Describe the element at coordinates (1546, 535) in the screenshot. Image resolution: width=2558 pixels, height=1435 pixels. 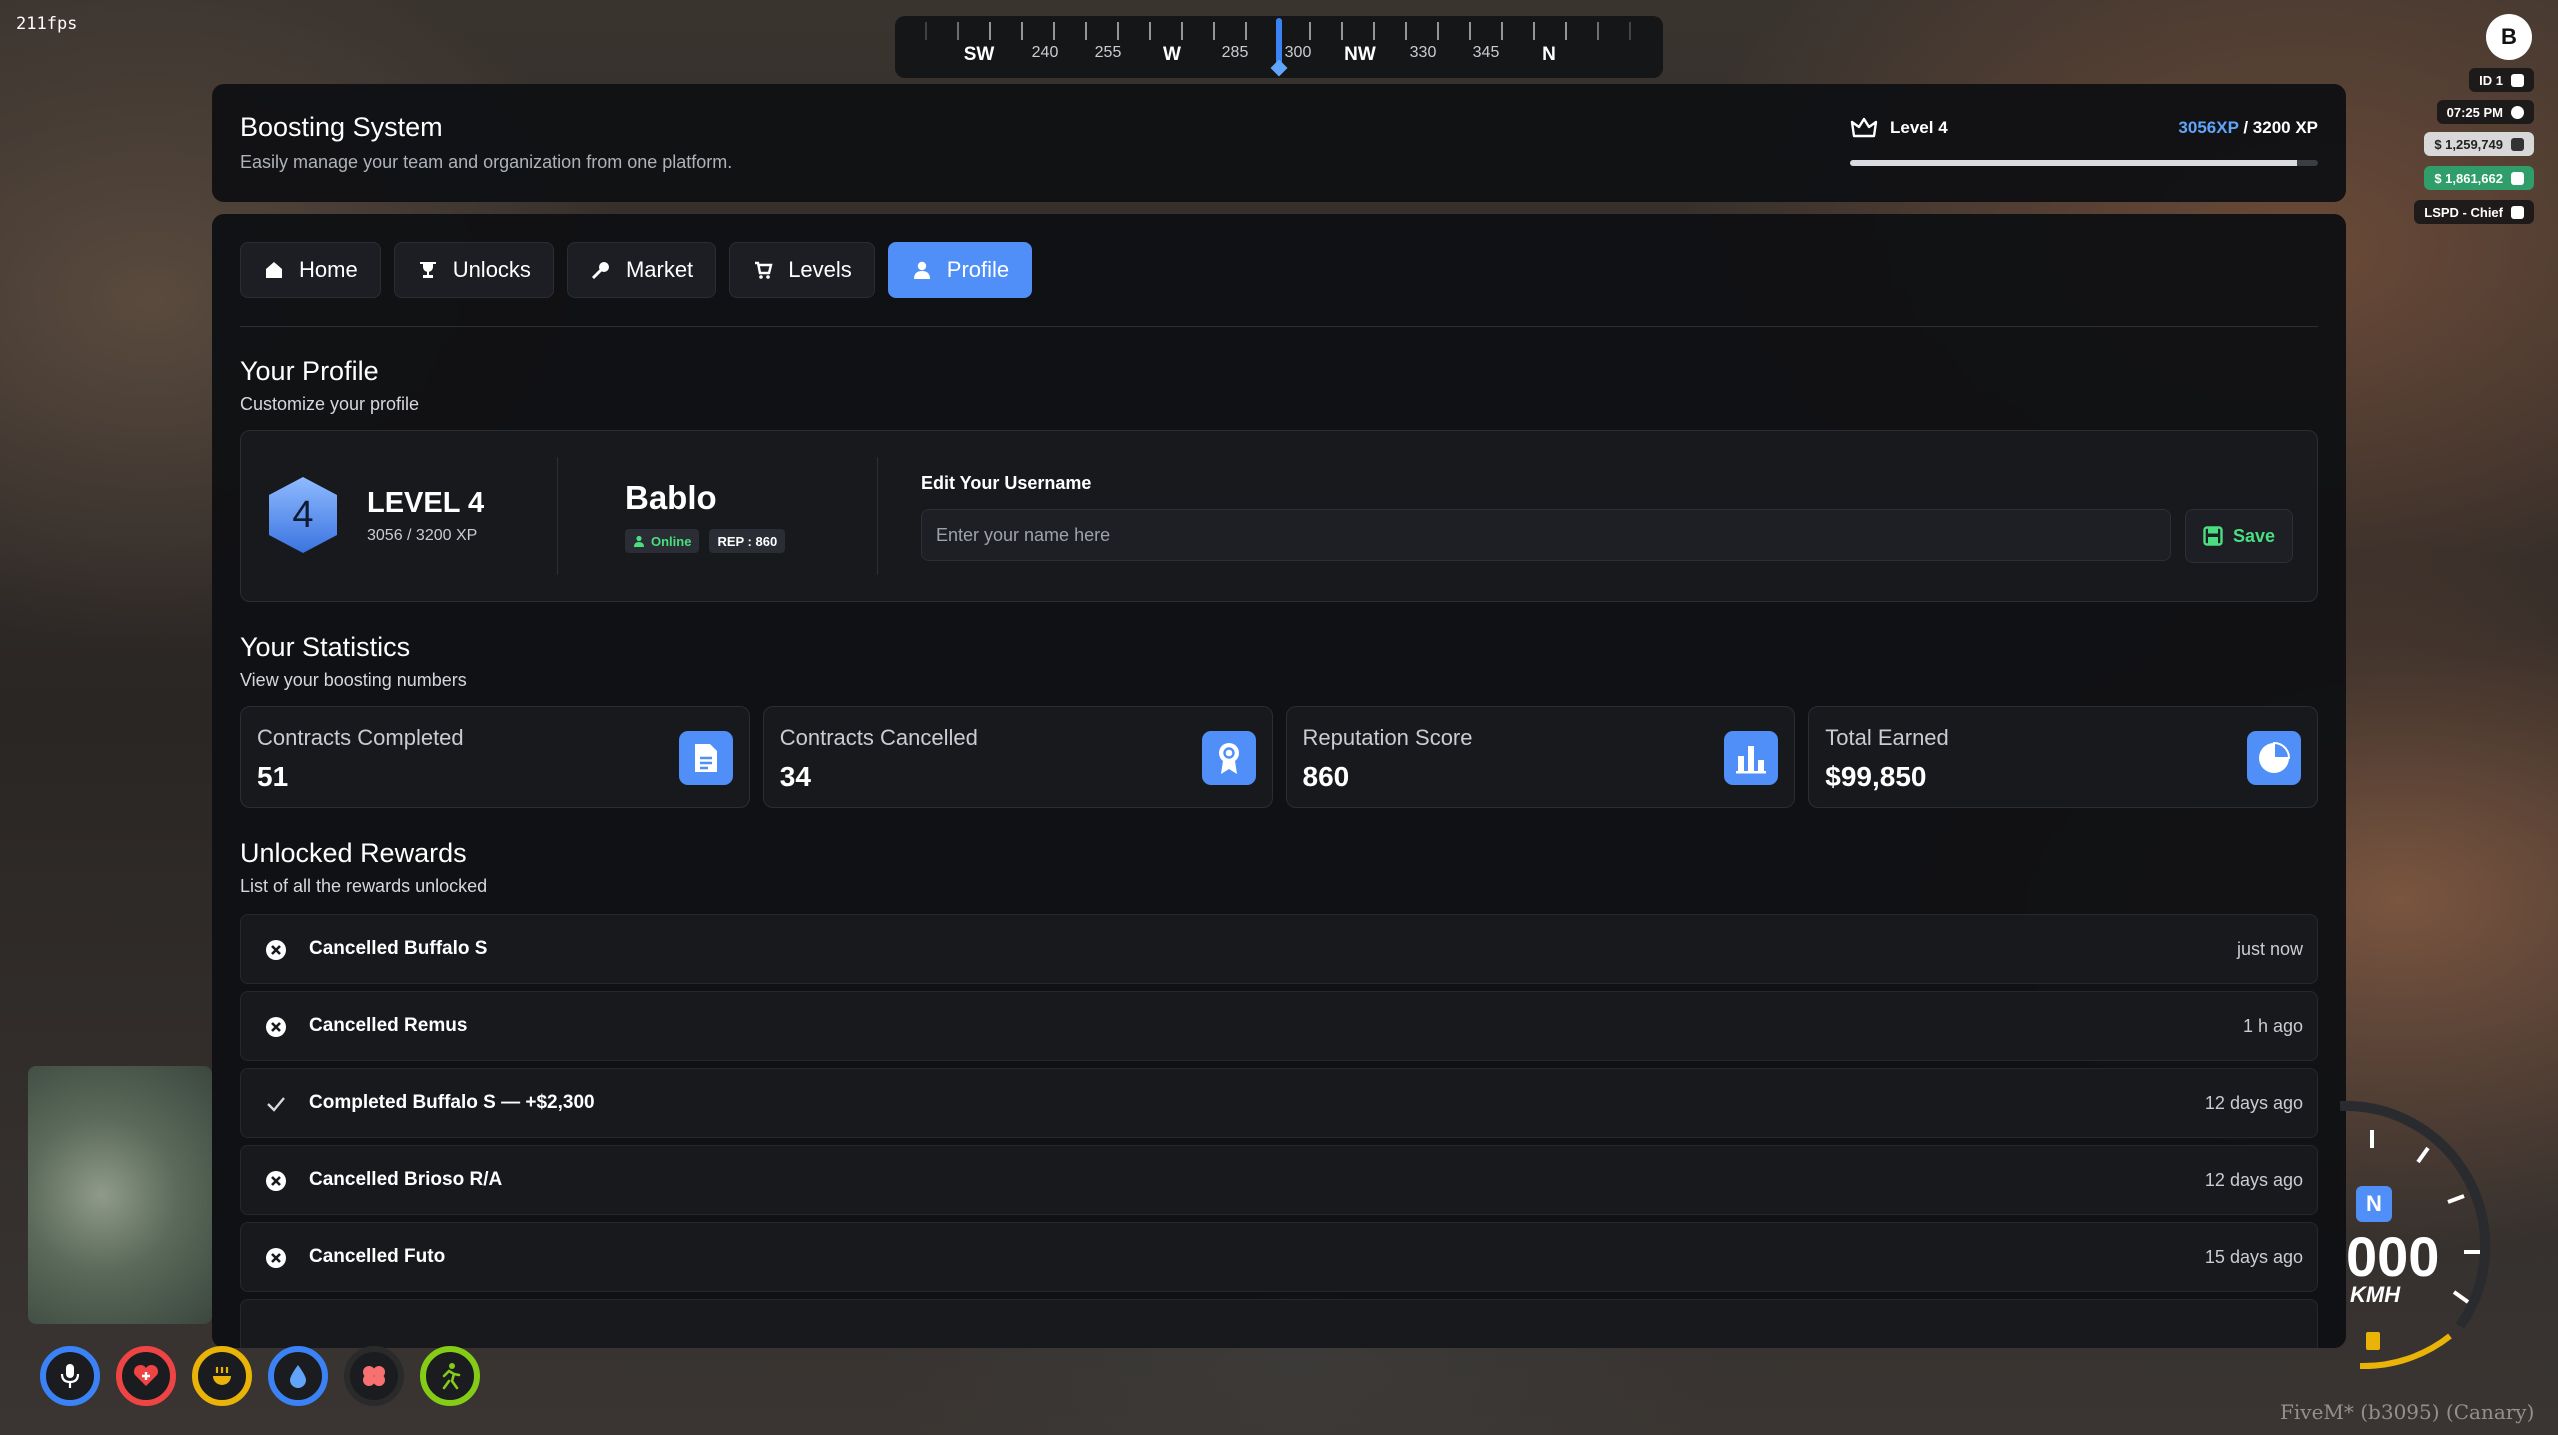
I see `username-input` at that location.